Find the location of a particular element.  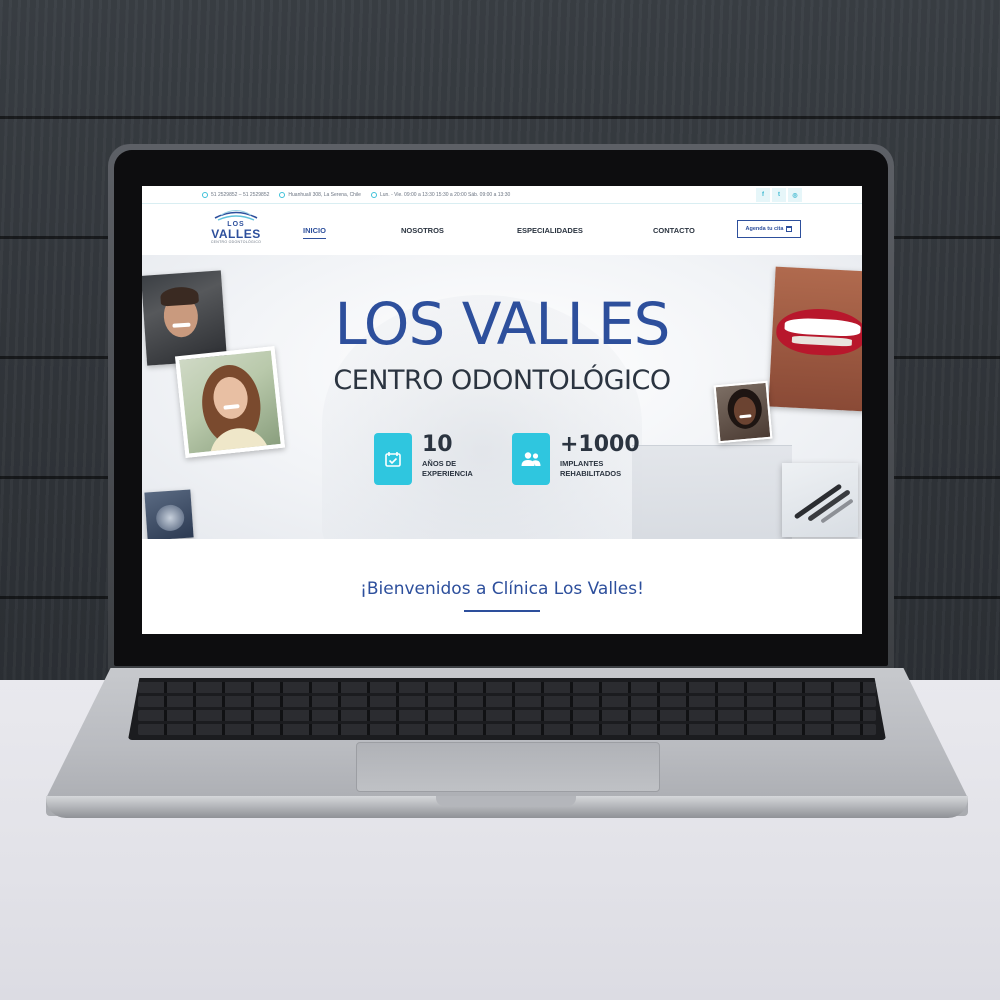

logo-text-tagline: CENTRO ODONTOLÓGICO is located at coordinates (236, 242).